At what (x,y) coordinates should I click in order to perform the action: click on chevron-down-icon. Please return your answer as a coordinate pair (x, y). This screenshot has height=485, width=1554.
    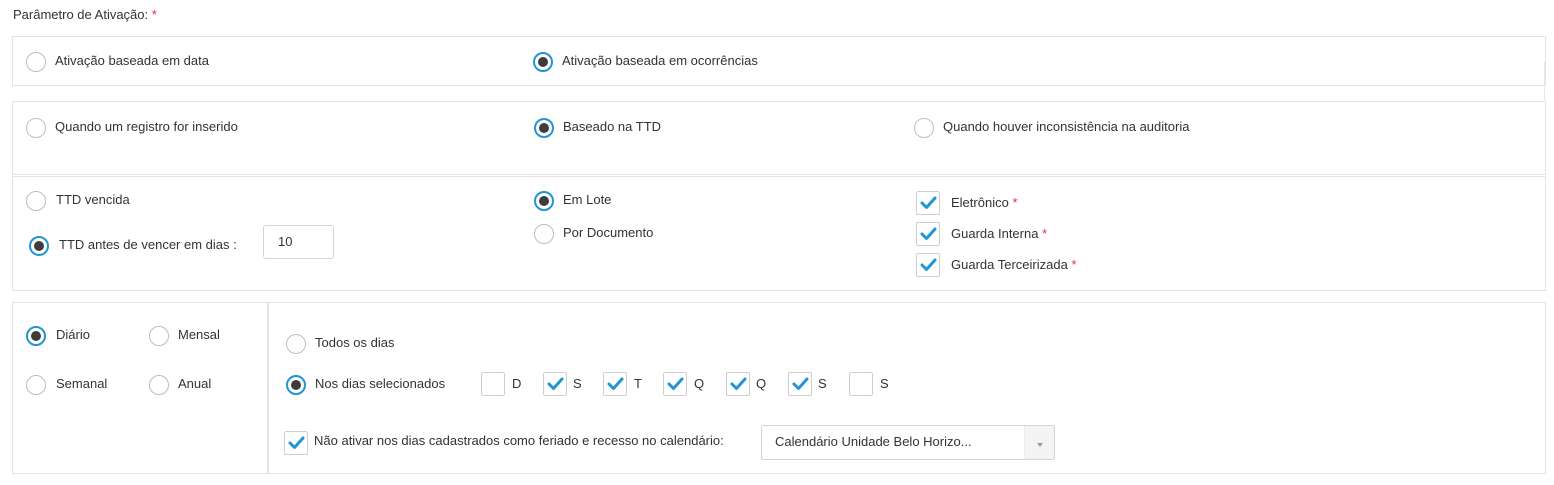
    Looking at the image, I should click on (1039, 442).